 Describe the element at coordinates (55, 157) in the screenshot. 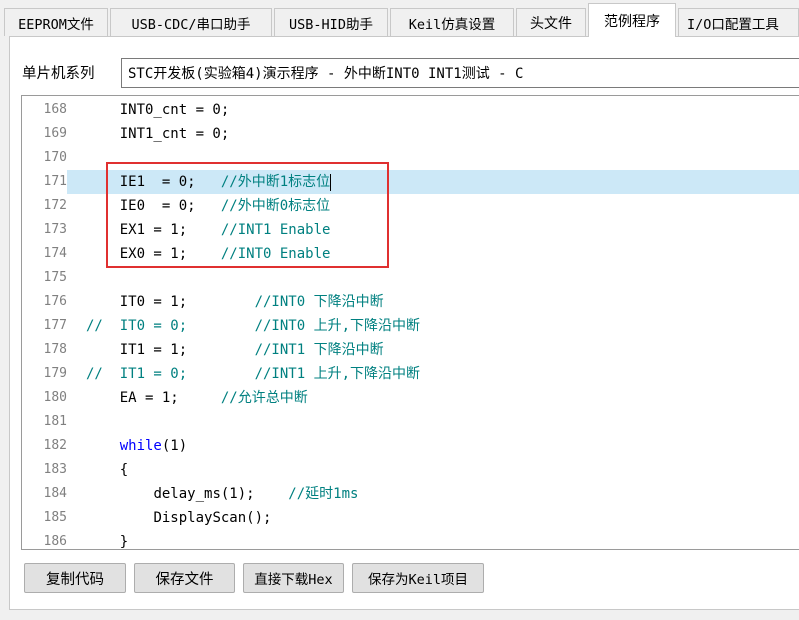

I see `line-number: 170` at that location.